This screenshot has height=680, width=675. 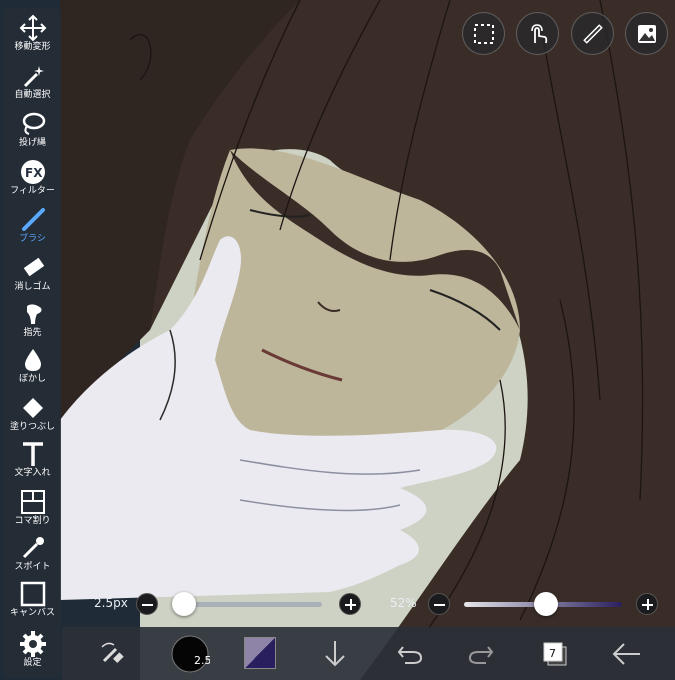 I want to click on brush-size-increase-button, so click(x=350, y=604).